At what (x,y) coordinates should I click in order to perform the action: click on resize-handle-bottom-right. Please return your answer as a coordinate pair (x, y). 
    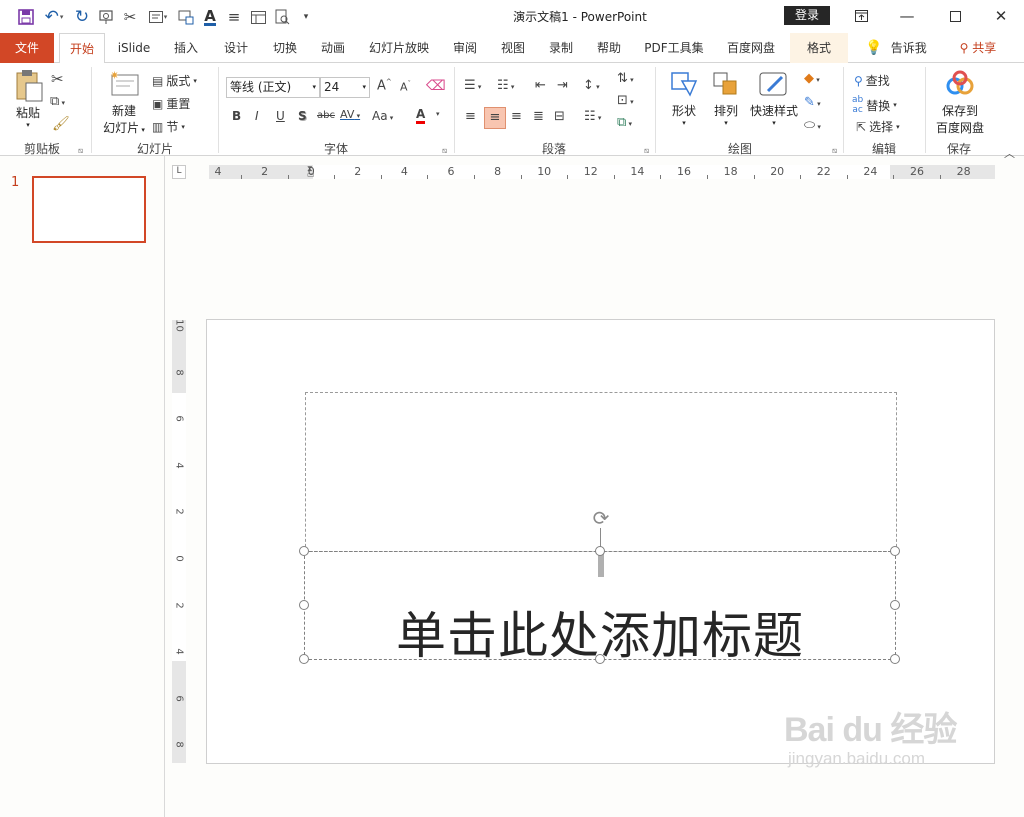
    Looking at the image, I should click on (895, 659).